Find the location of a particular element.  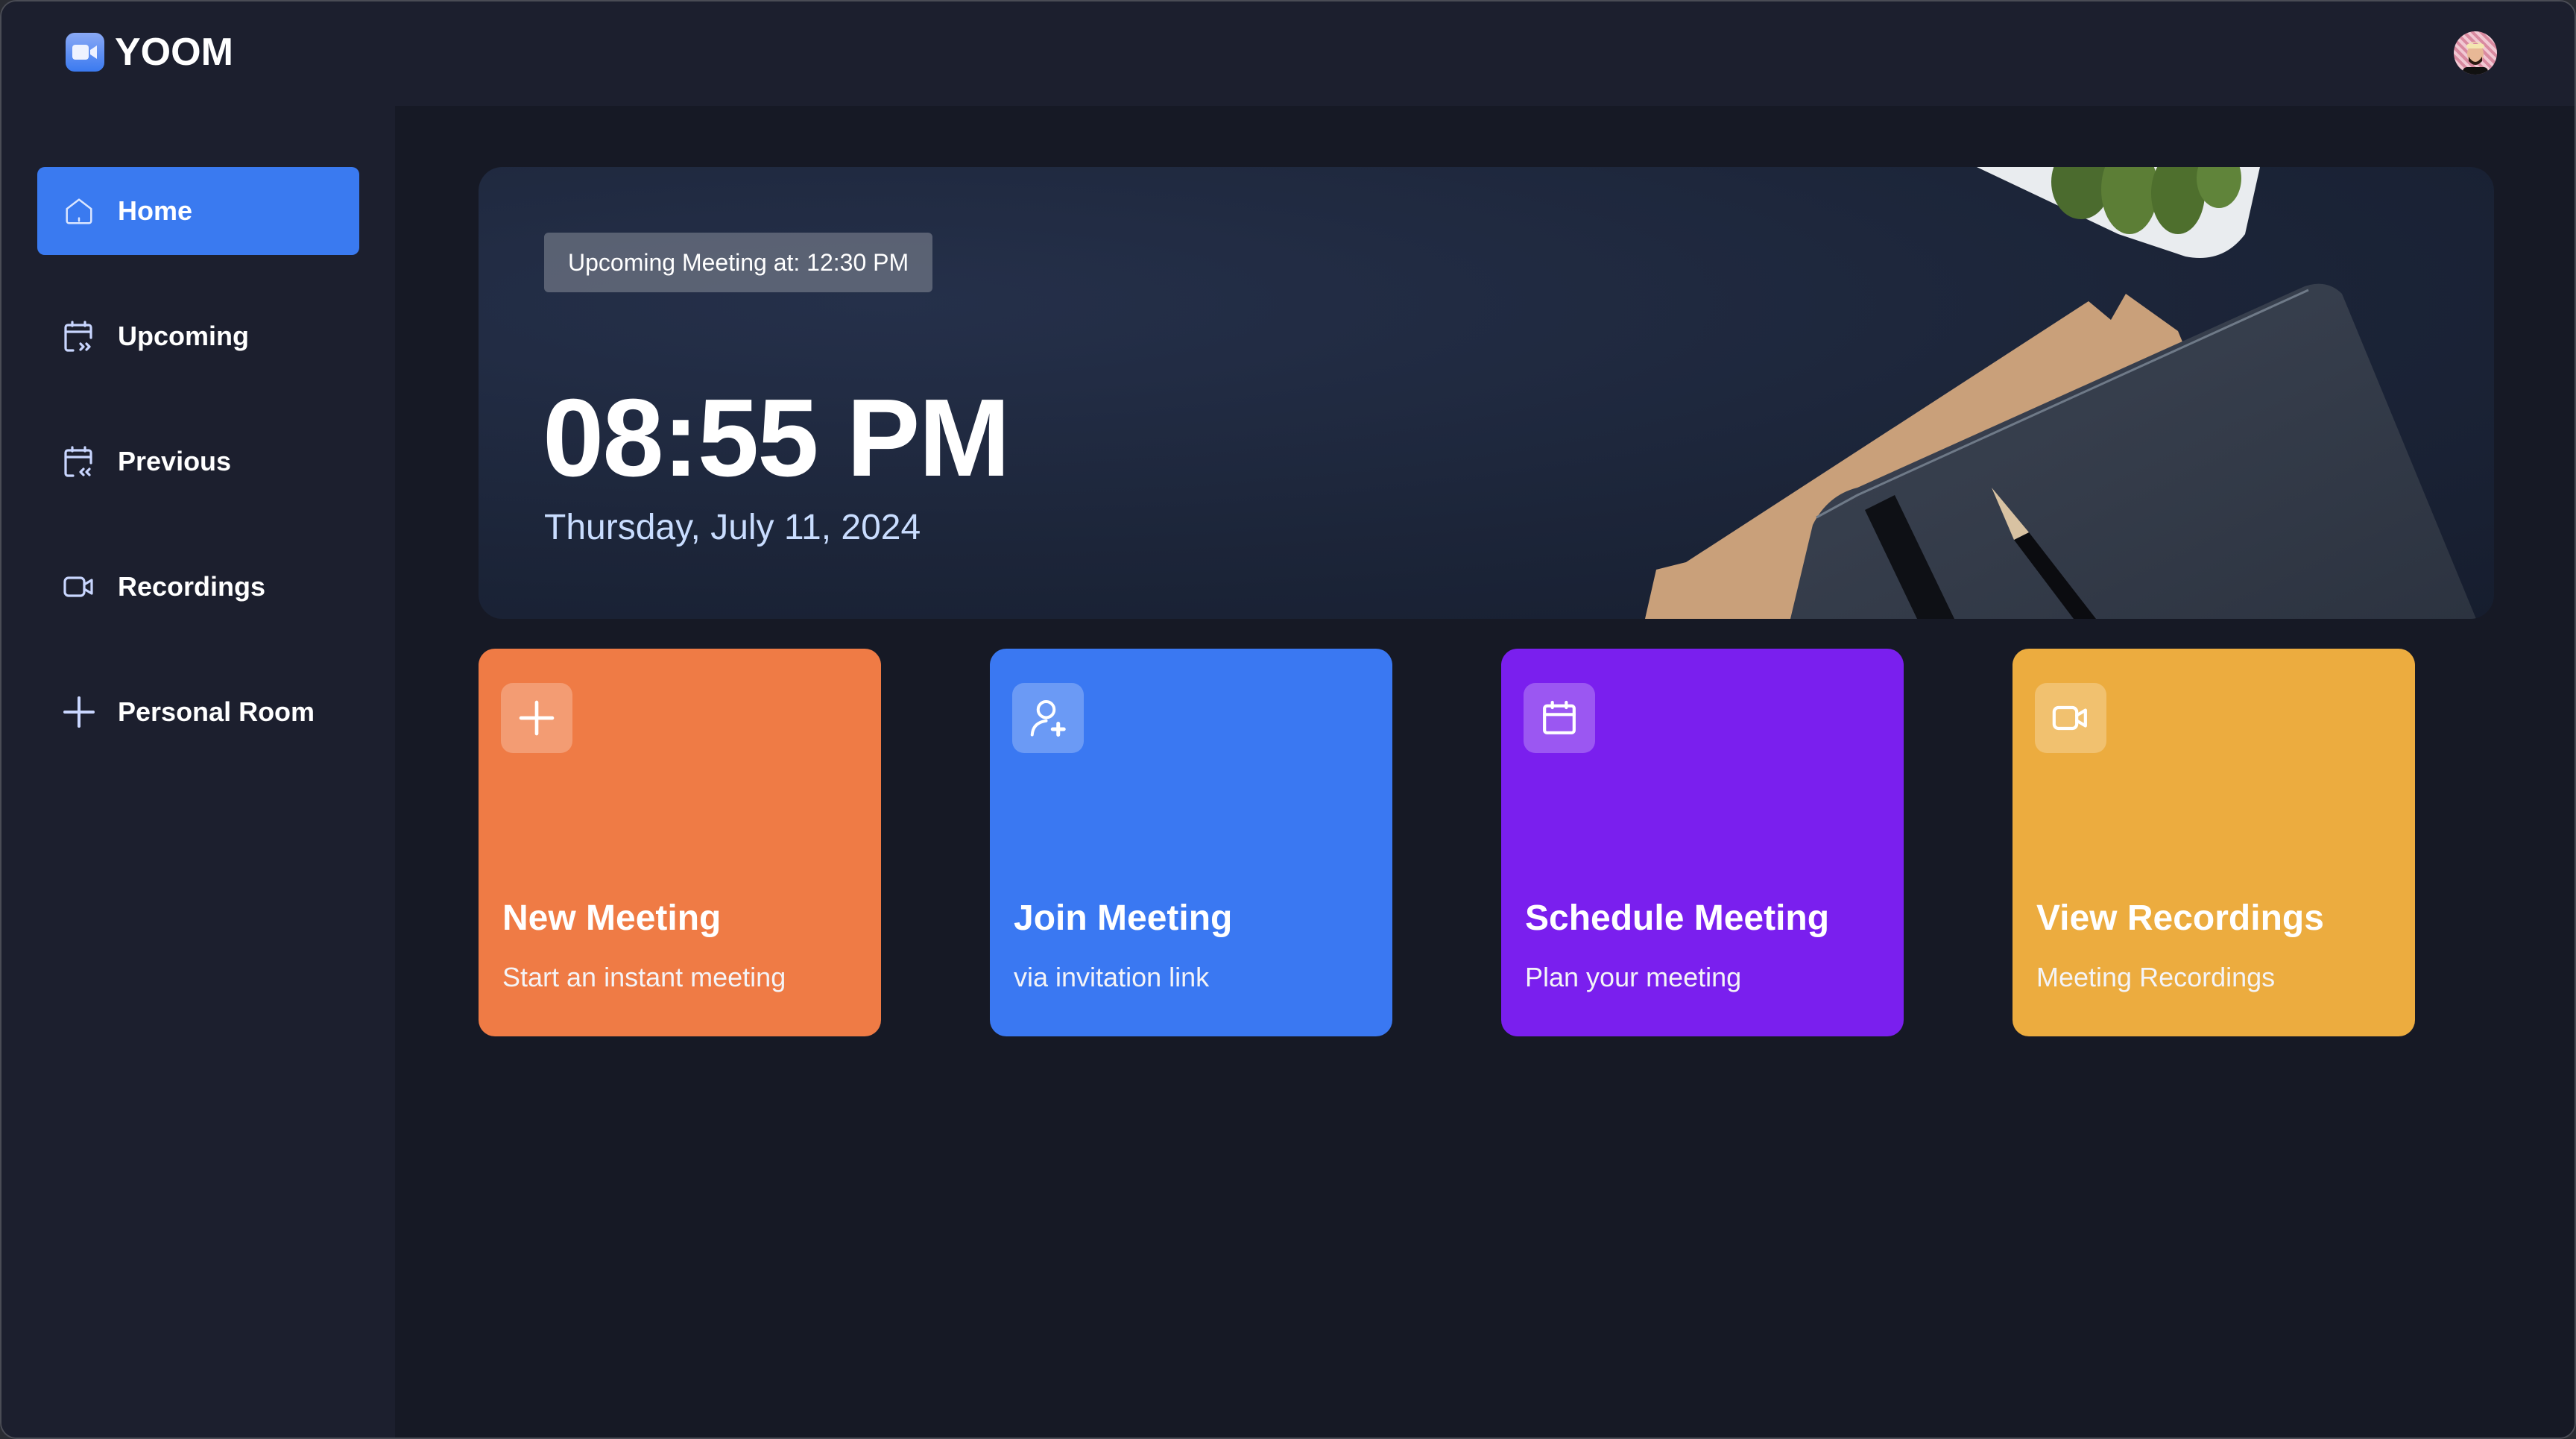

card-subtitle: Start an instant meeting is located at coordinates (644, 977).